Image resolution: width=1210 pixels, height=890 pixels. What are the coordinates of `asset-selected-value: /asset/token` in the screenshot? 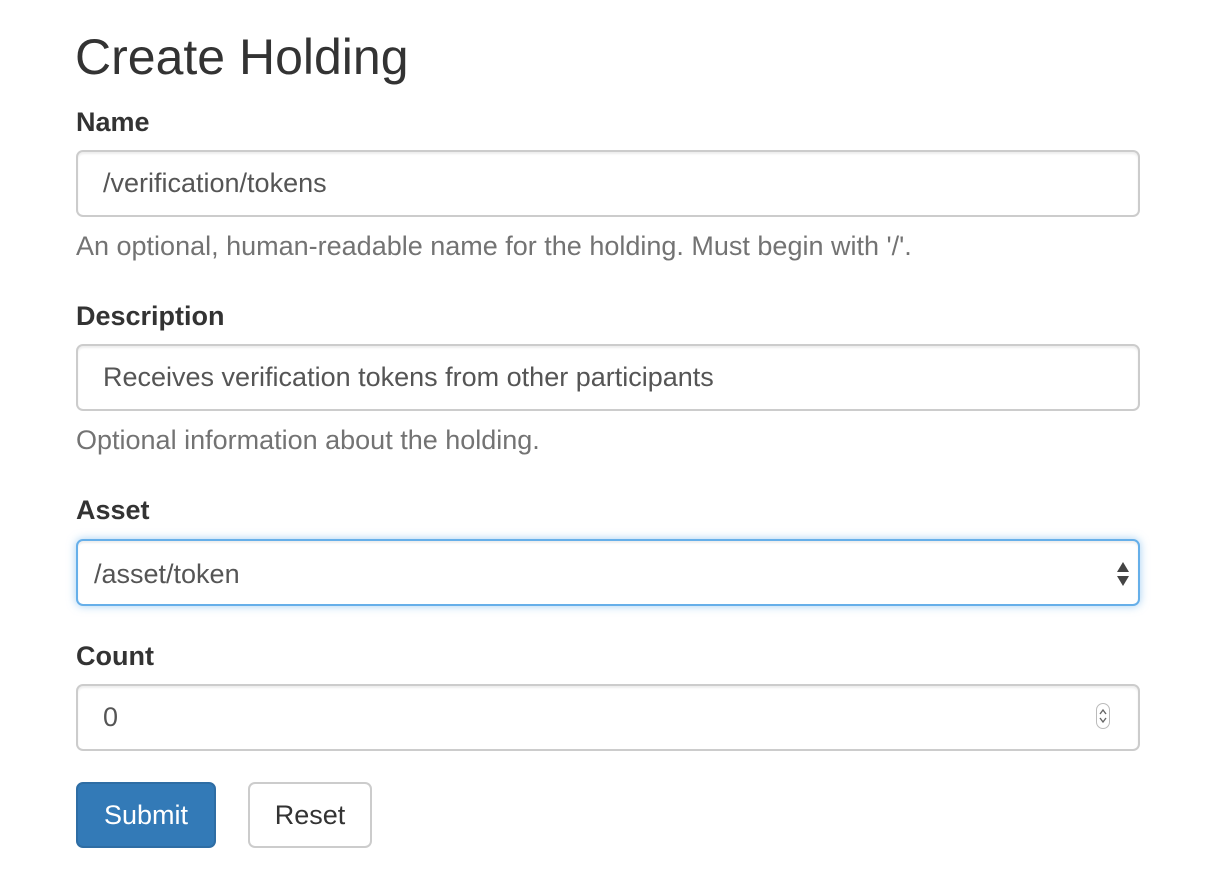 It's located at (167, 574).